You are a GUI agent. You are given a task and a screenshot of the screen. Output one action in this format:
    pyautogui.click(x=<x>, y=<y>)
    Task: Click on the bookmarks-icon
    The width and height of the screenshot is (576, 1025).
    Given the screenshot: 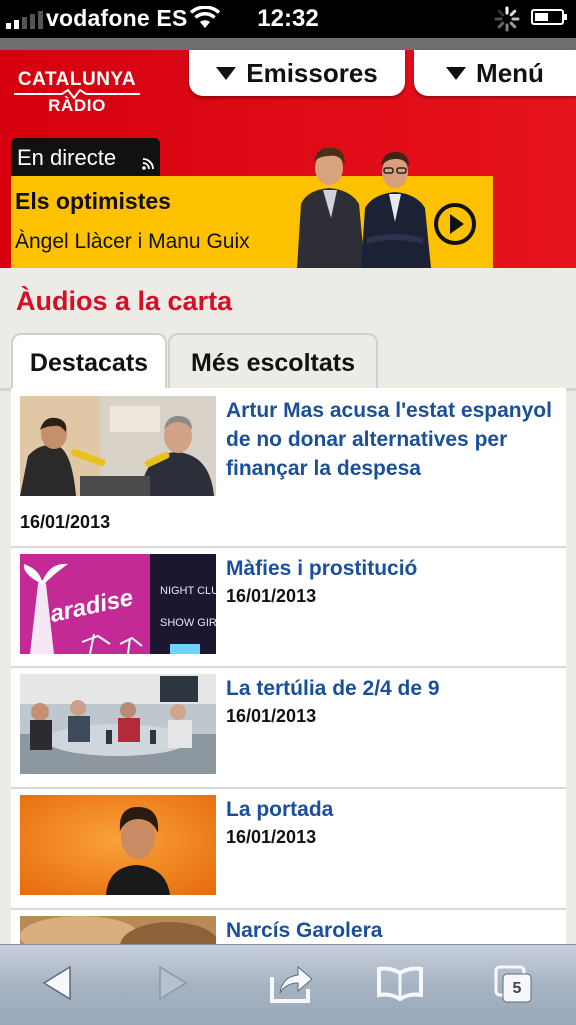 What is the action you would take?
    pyautogui.click(x=400, y=983)
    